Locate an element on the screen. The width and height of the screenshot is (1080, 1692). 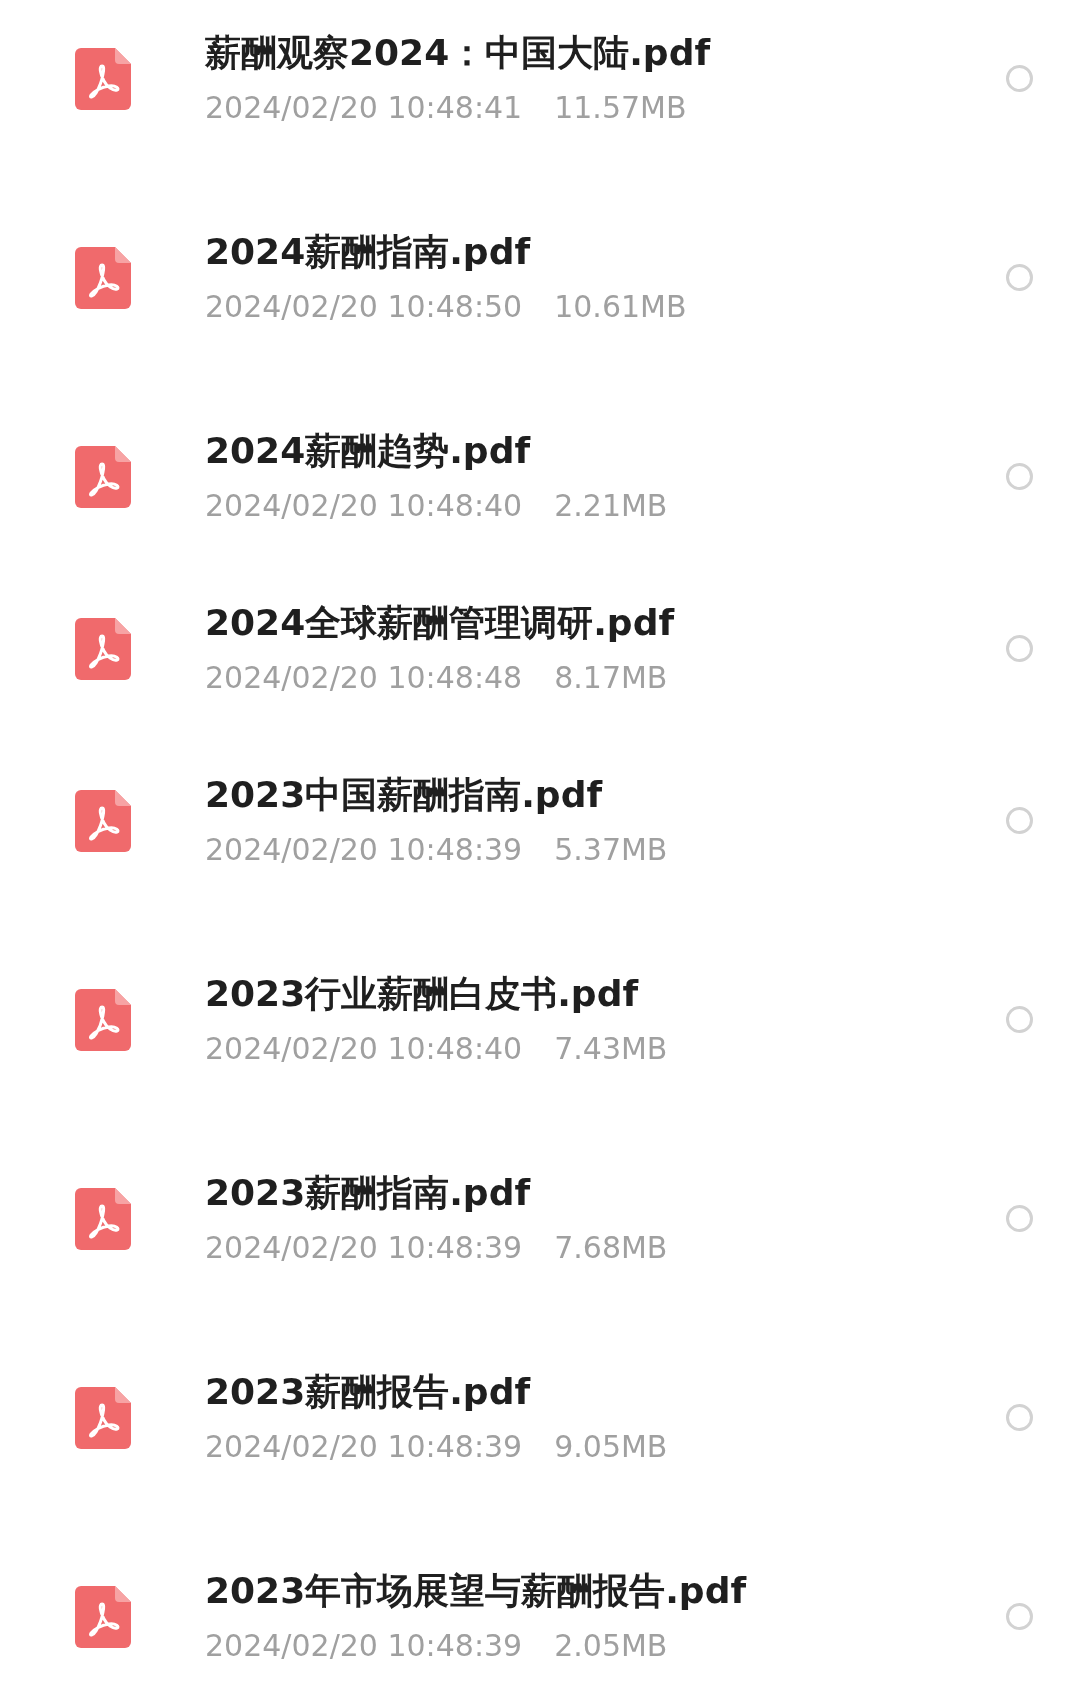
file-size: 11.57MB is located at coordinates (620, 107).